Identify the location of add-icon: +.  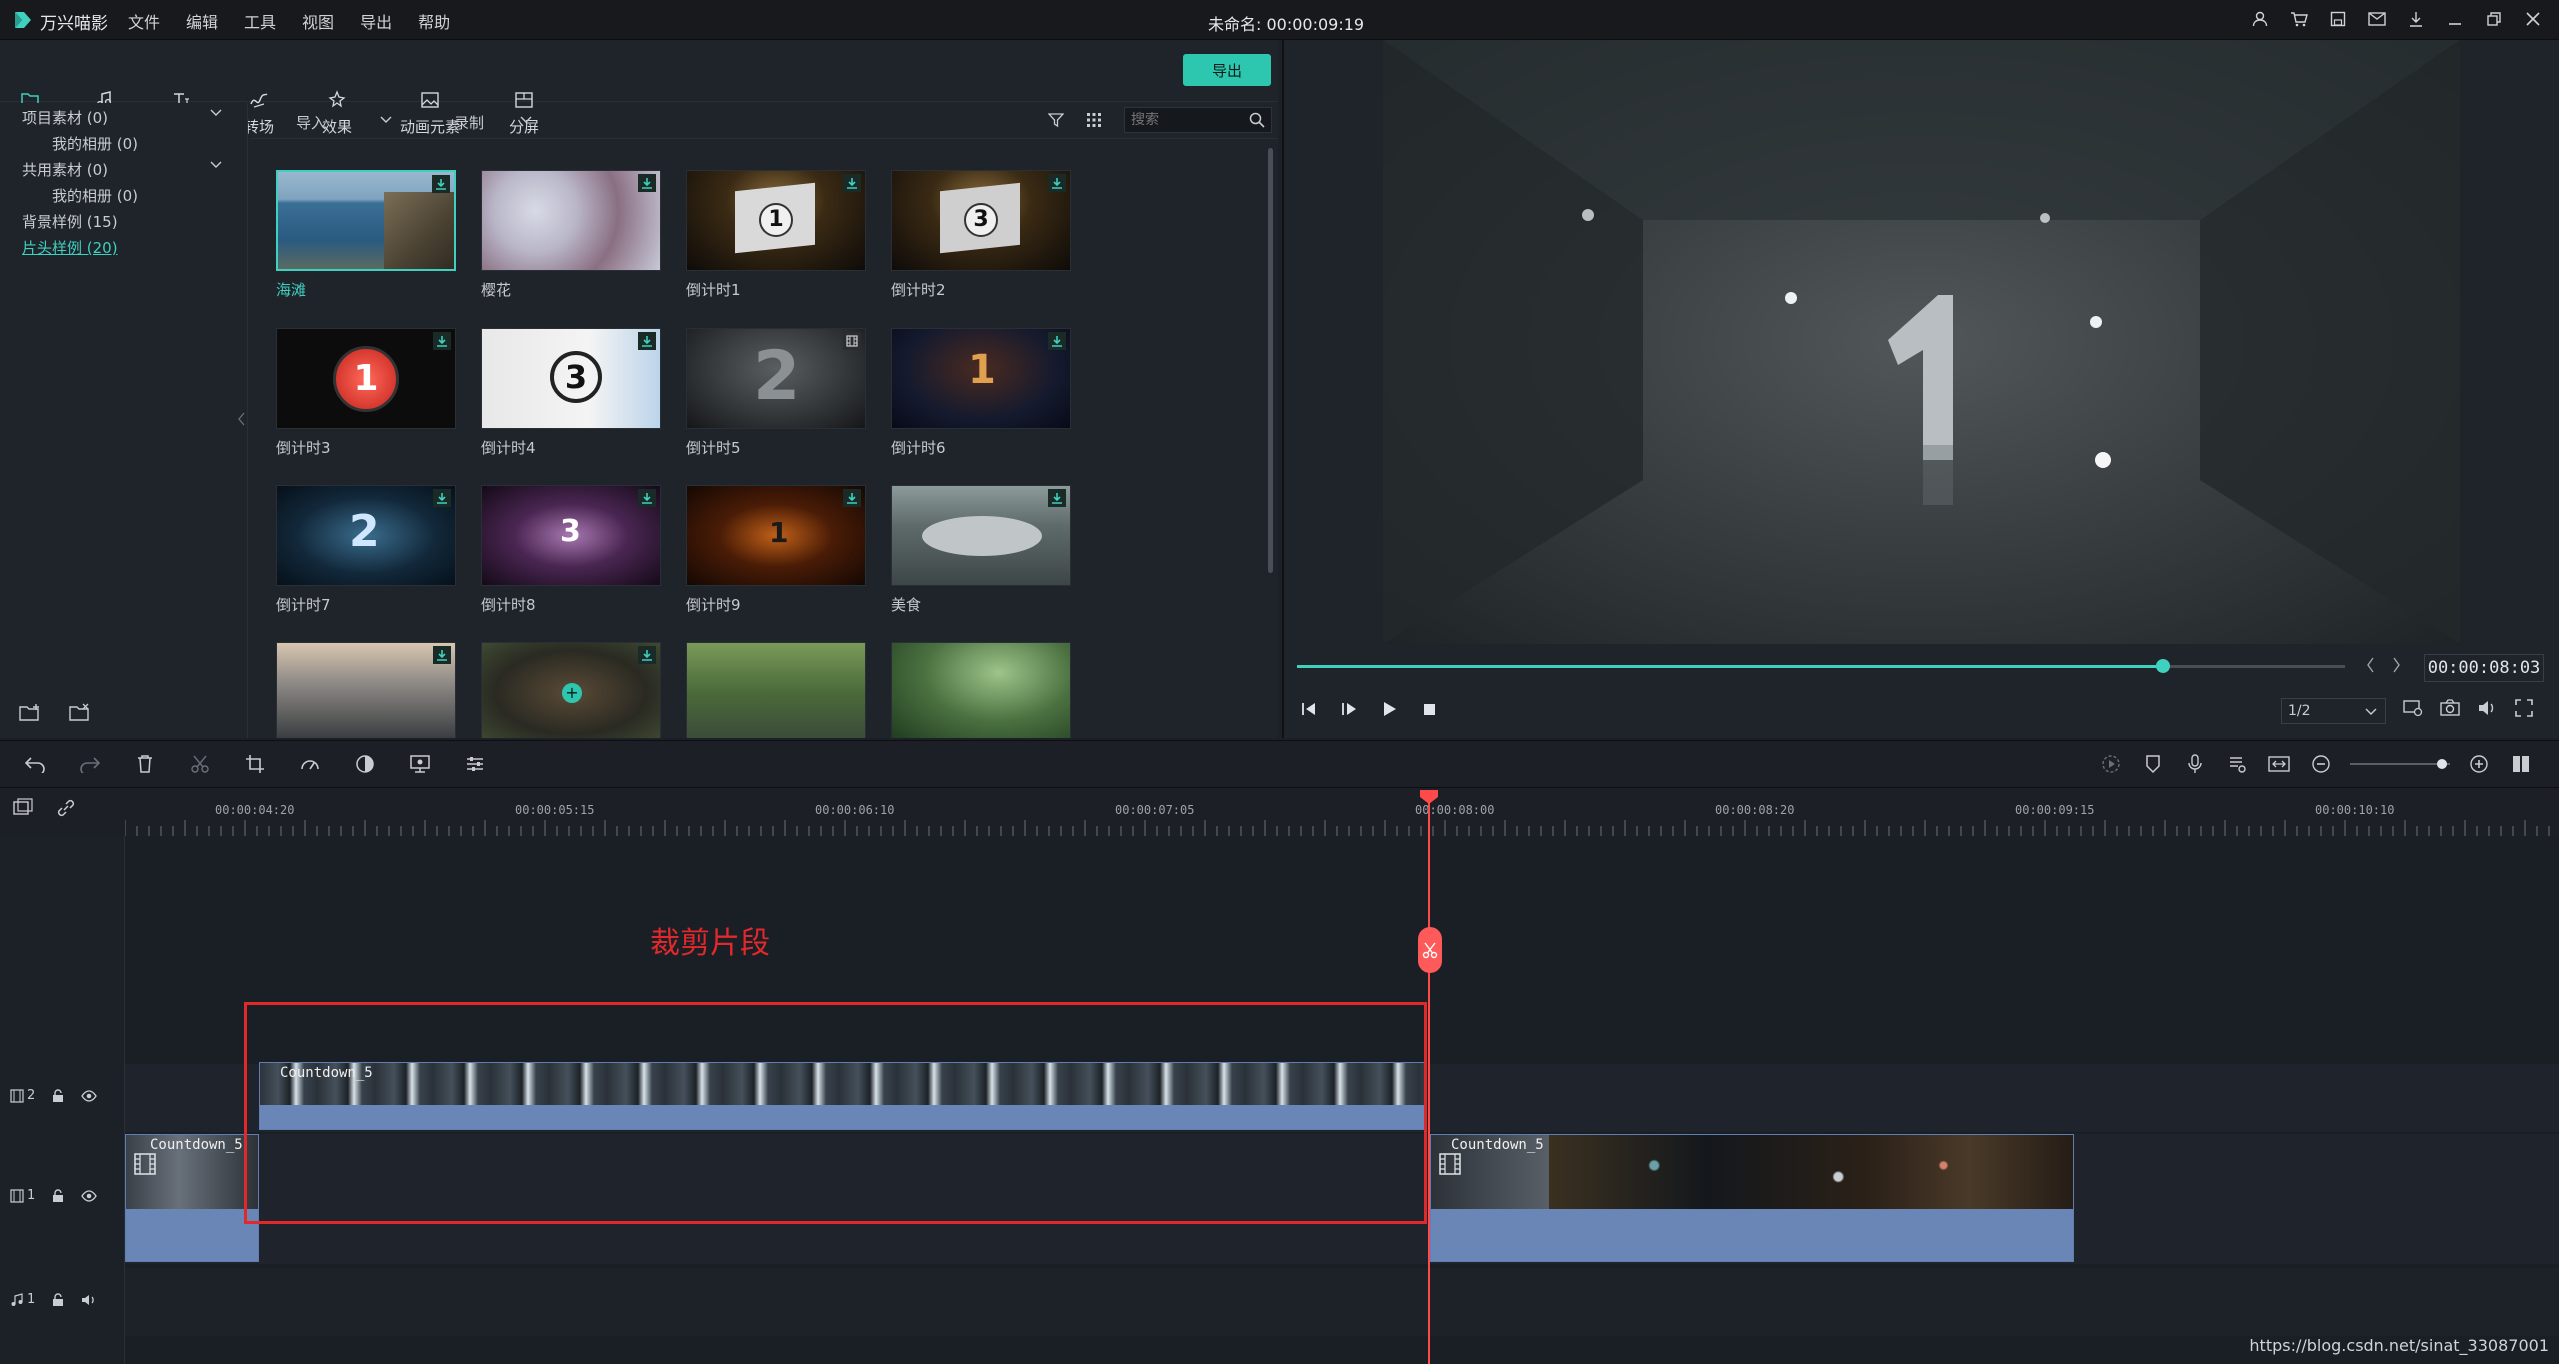
(572, 693).